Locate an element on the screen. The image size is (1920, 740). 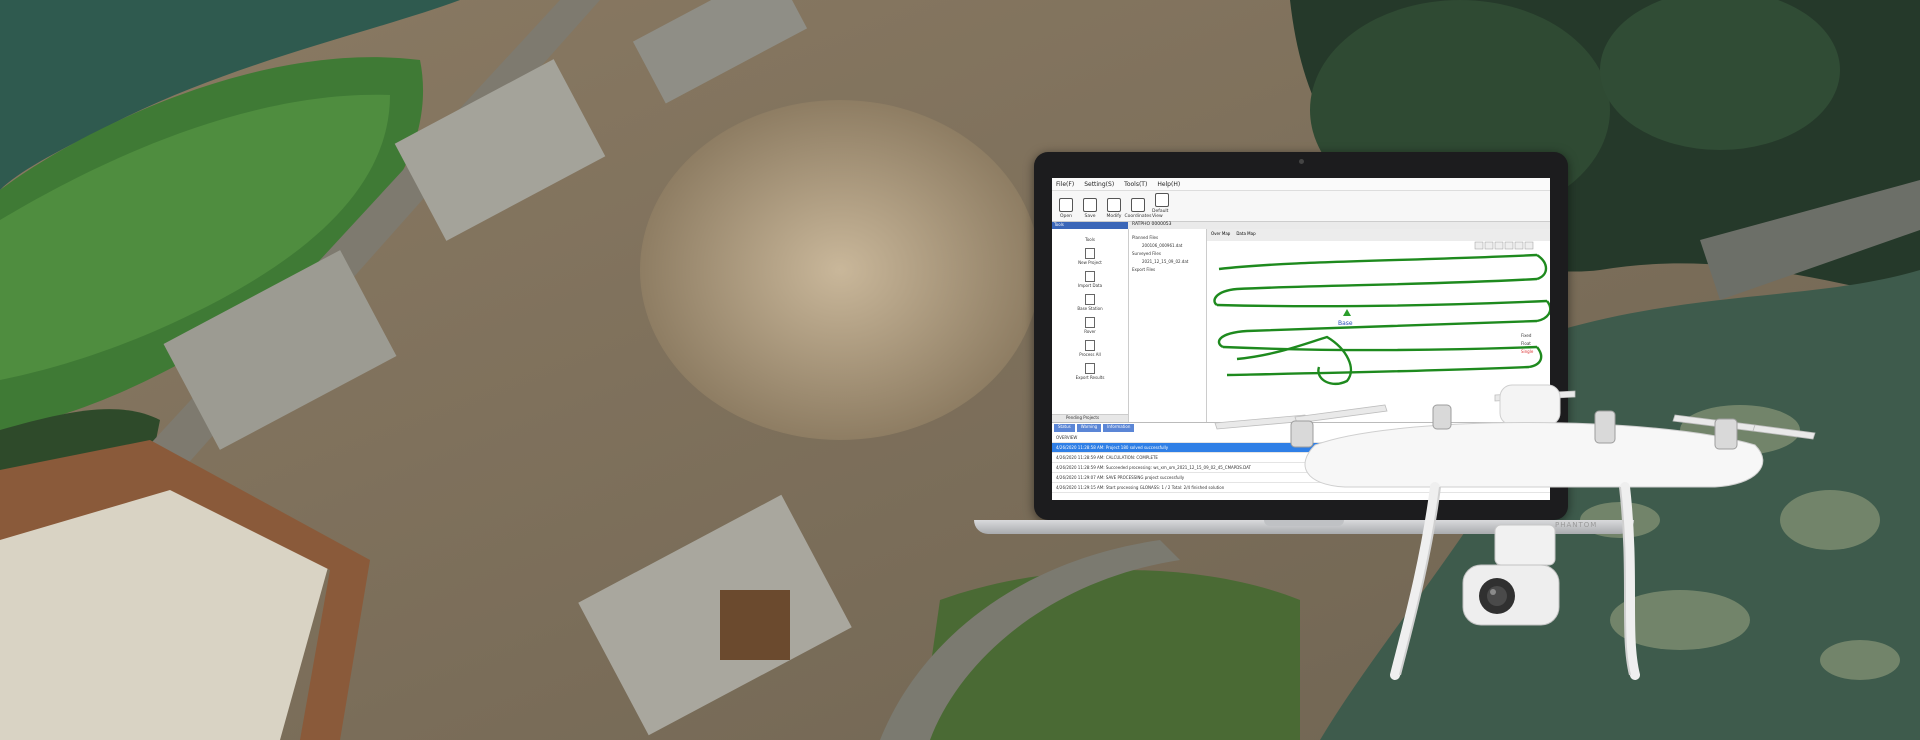
edit-icon is located at coordinates (1114, 205).